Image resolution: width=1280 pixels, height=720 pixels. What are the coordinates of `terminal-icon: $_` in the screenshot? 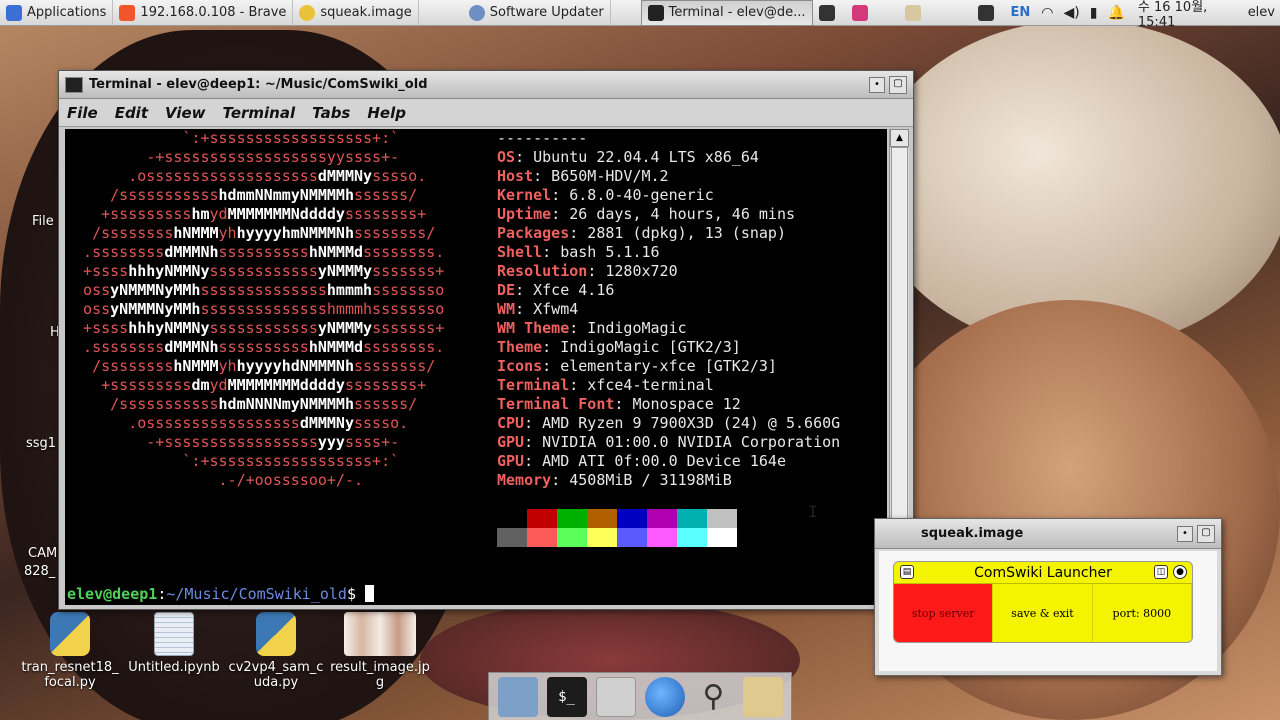 It's located at (566, 696).